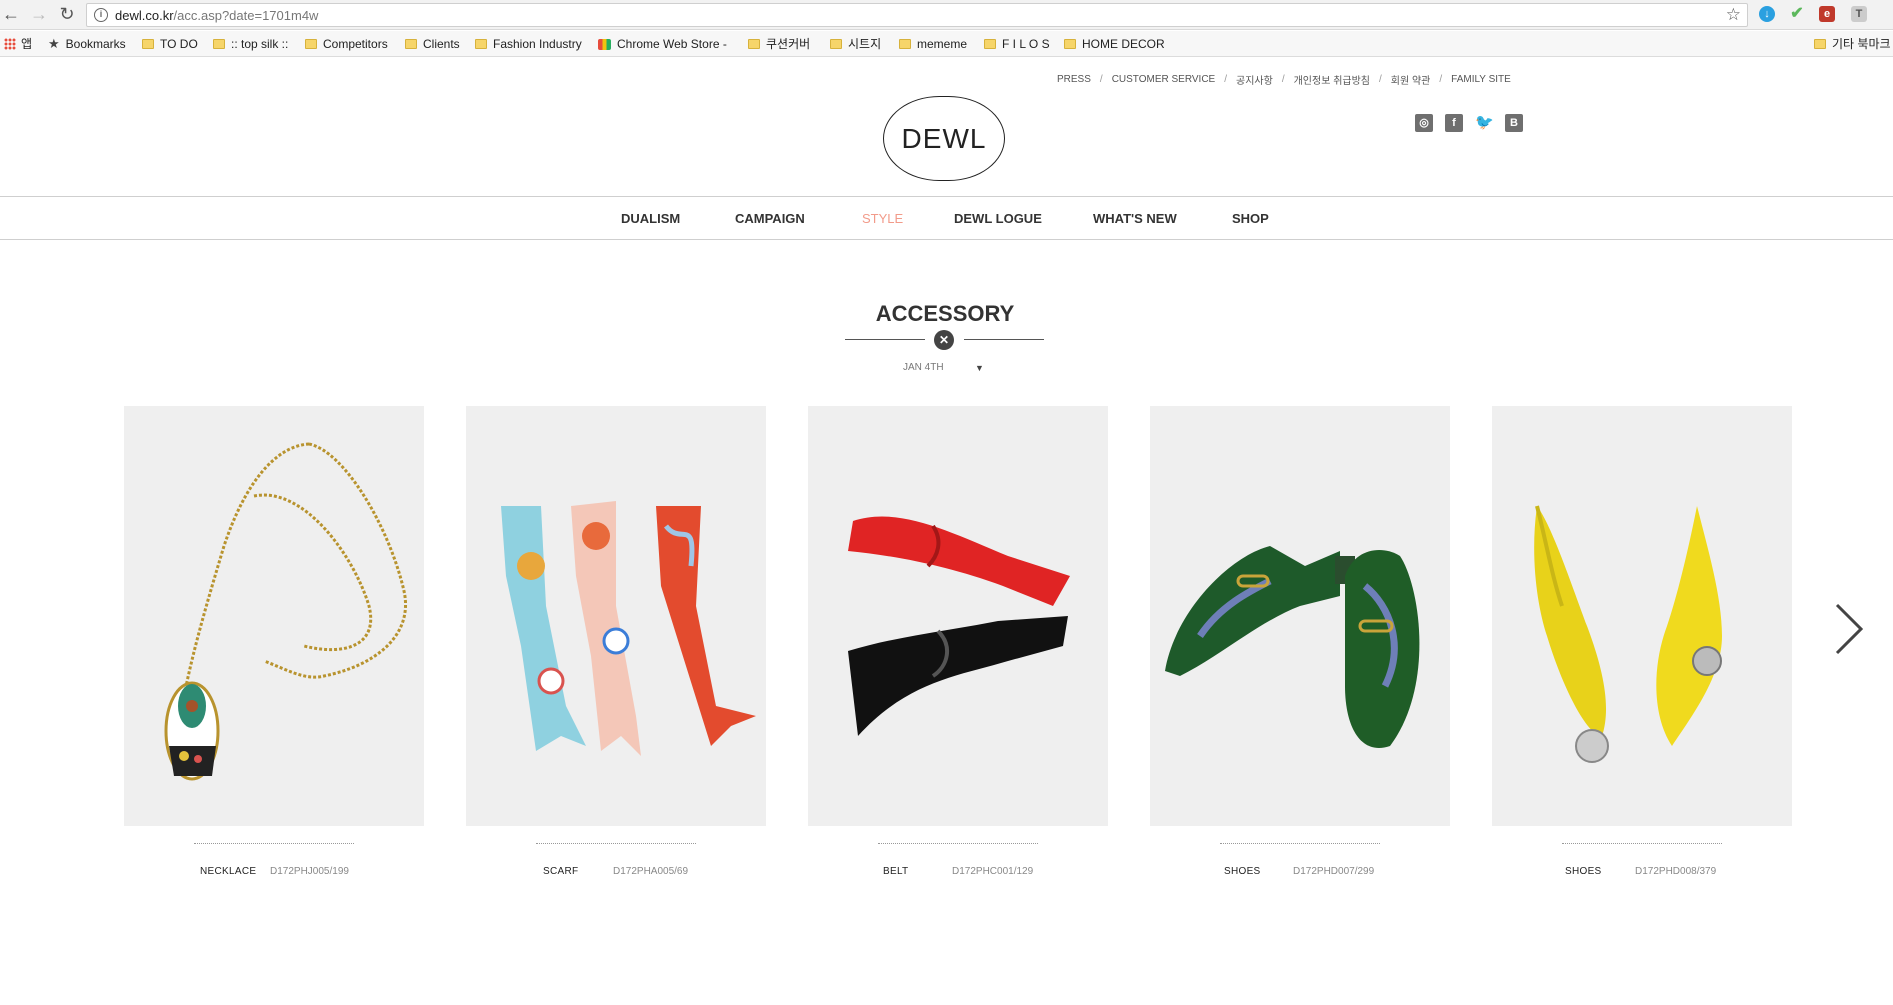  What do you see at coordinates (1859, 14) in the screenshot?
I see `profile-avatar-icon: T` at bounding box center [1859, 14].